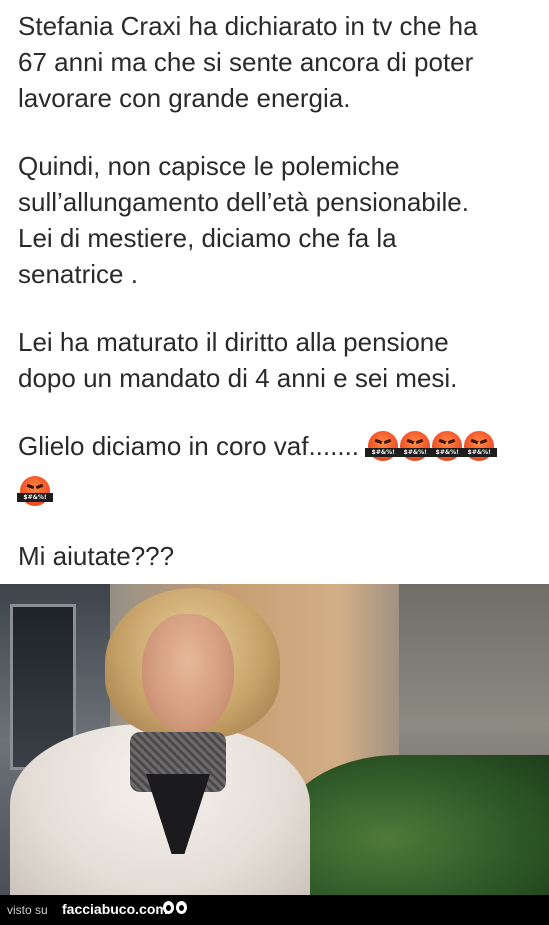 This screenshot has height=925, width=549. I want to click on person-face, so click(188, 674).